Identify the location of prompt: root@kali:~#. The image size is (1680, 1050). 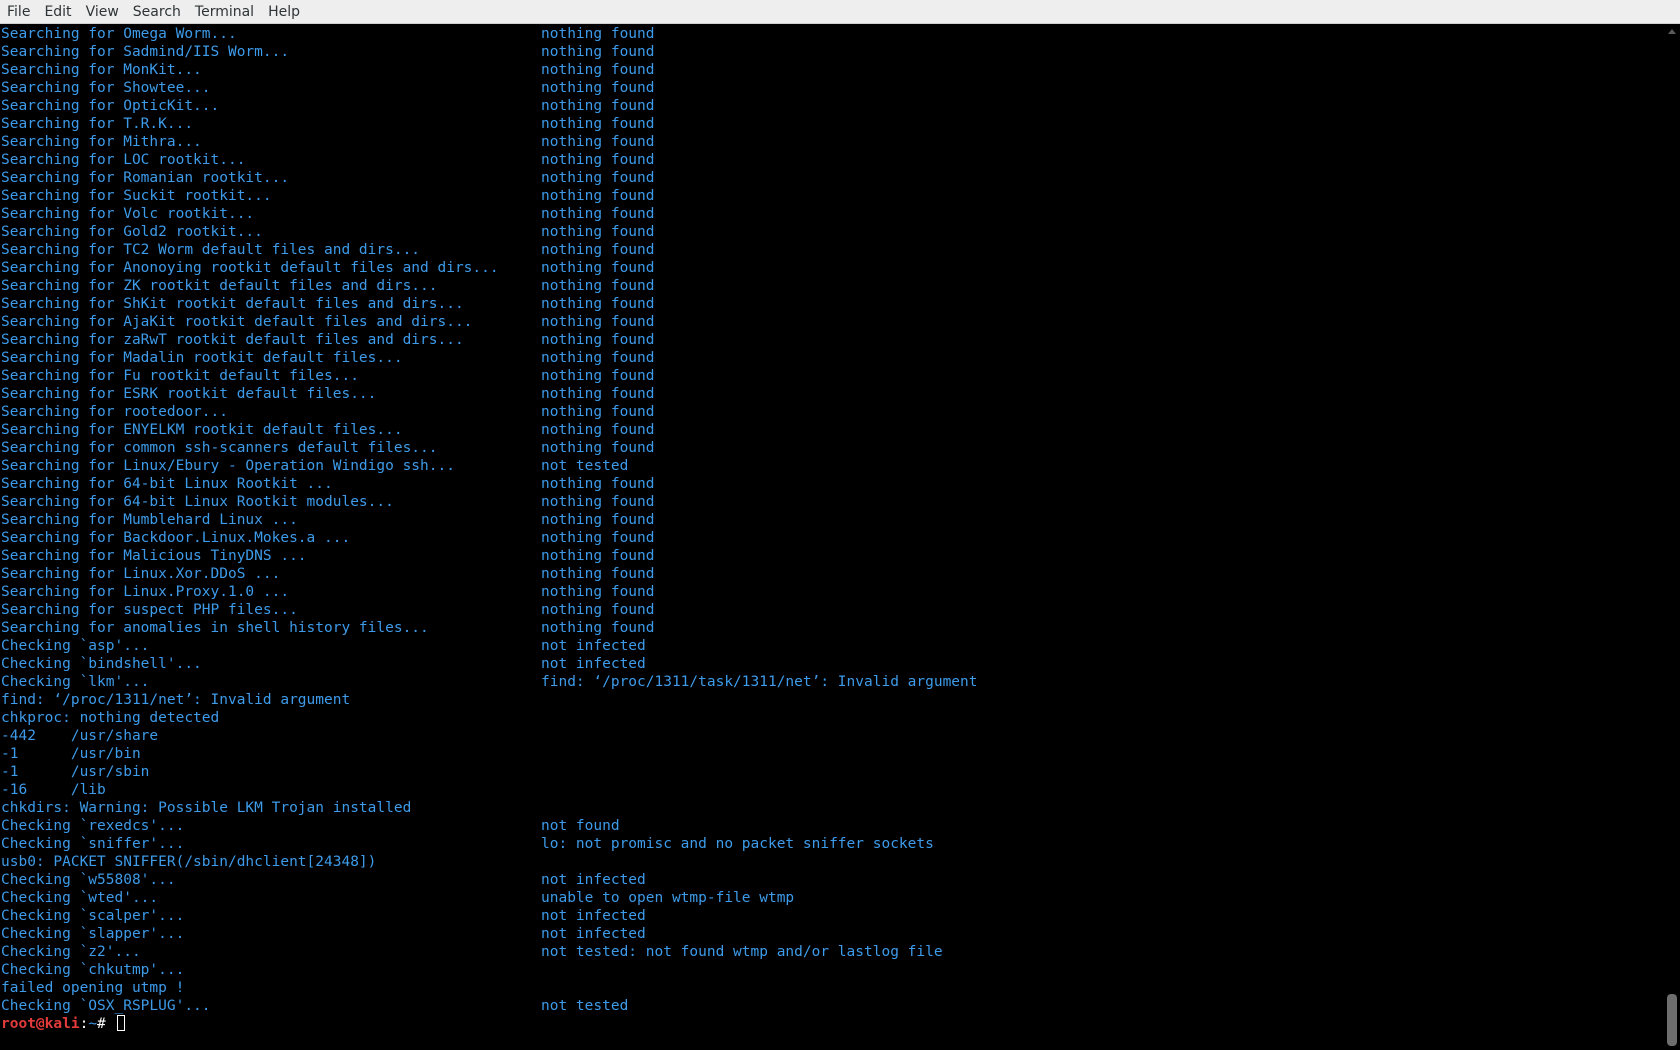
(63, 1024).